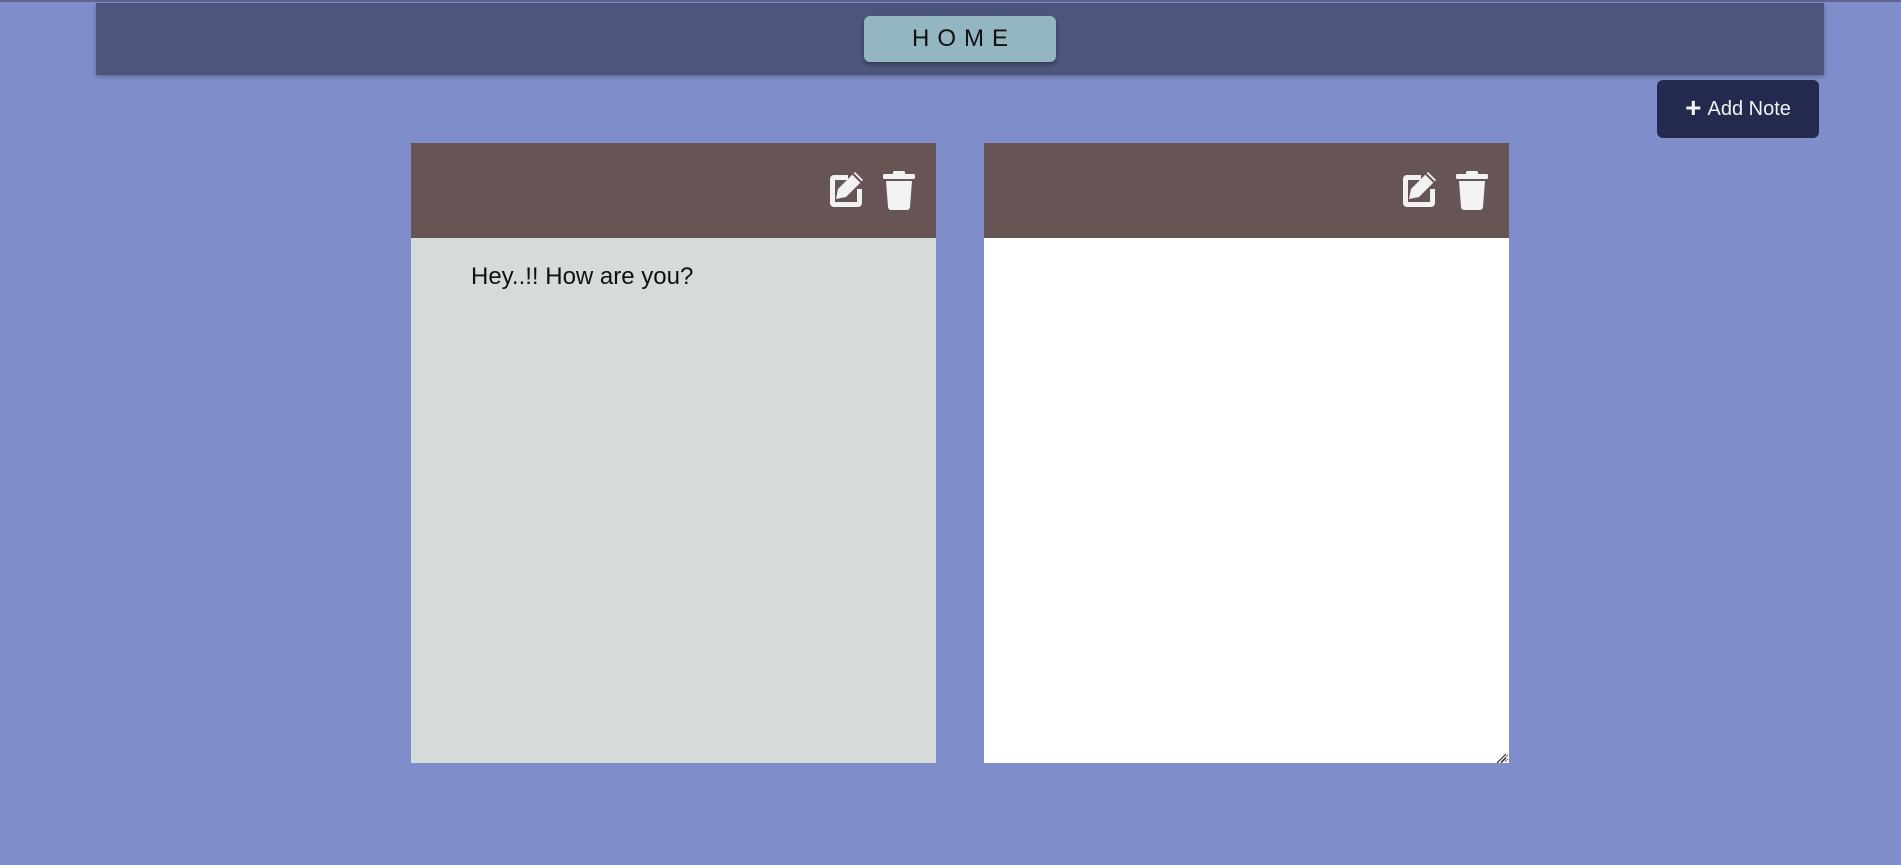 This screenshot has height=865, width=1901. I want to click on add-note-button: + Add Note, so click(1738, 109).